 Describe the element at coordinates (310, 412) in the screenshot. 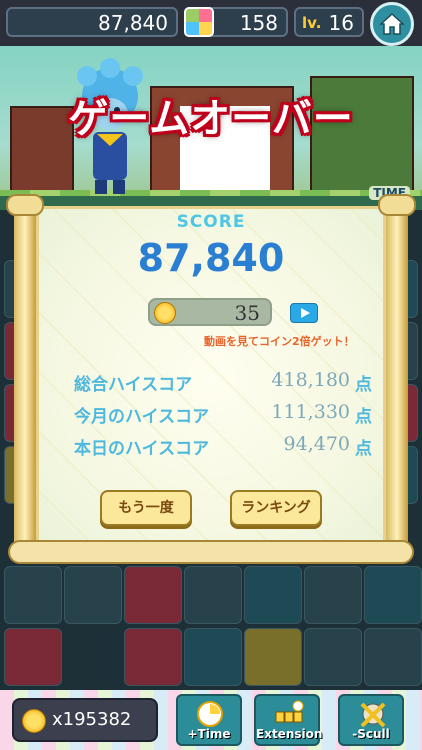

I see `high-score-value: 111,330` at that location.